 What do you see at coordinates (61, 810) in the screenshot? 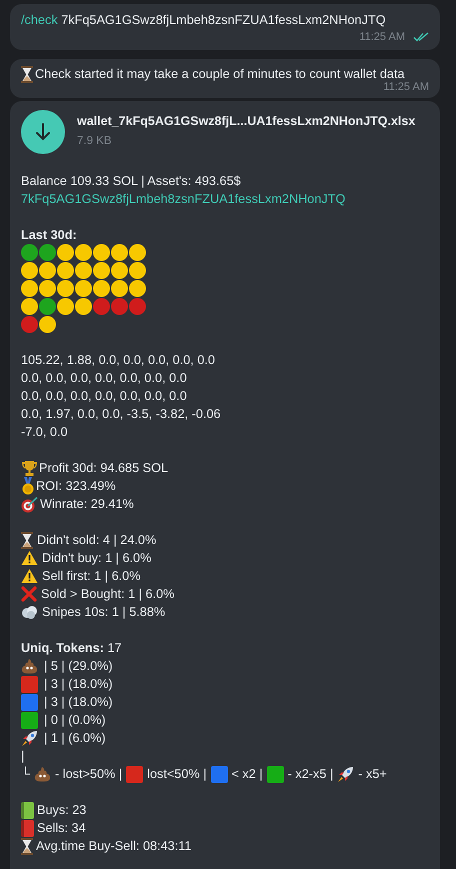
I see `stat-text: Buys: 23` at bounding box center [61, 810].